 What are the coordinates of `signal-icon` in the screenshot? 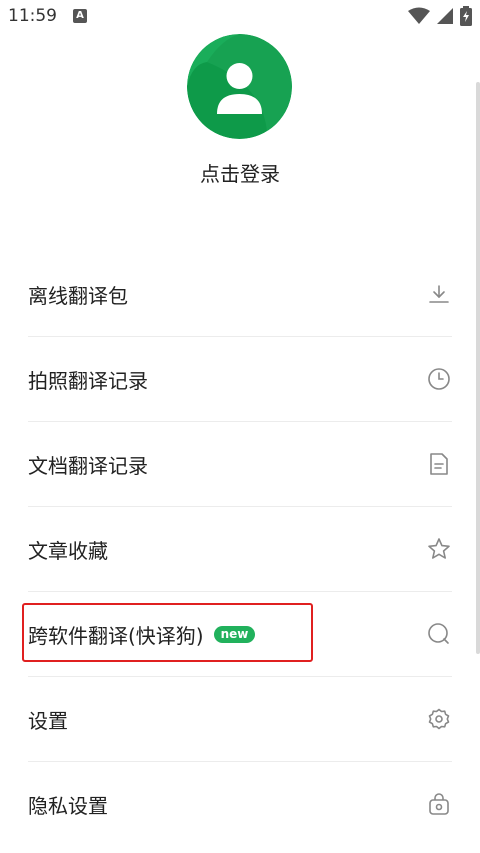 It's located at (445, 16).